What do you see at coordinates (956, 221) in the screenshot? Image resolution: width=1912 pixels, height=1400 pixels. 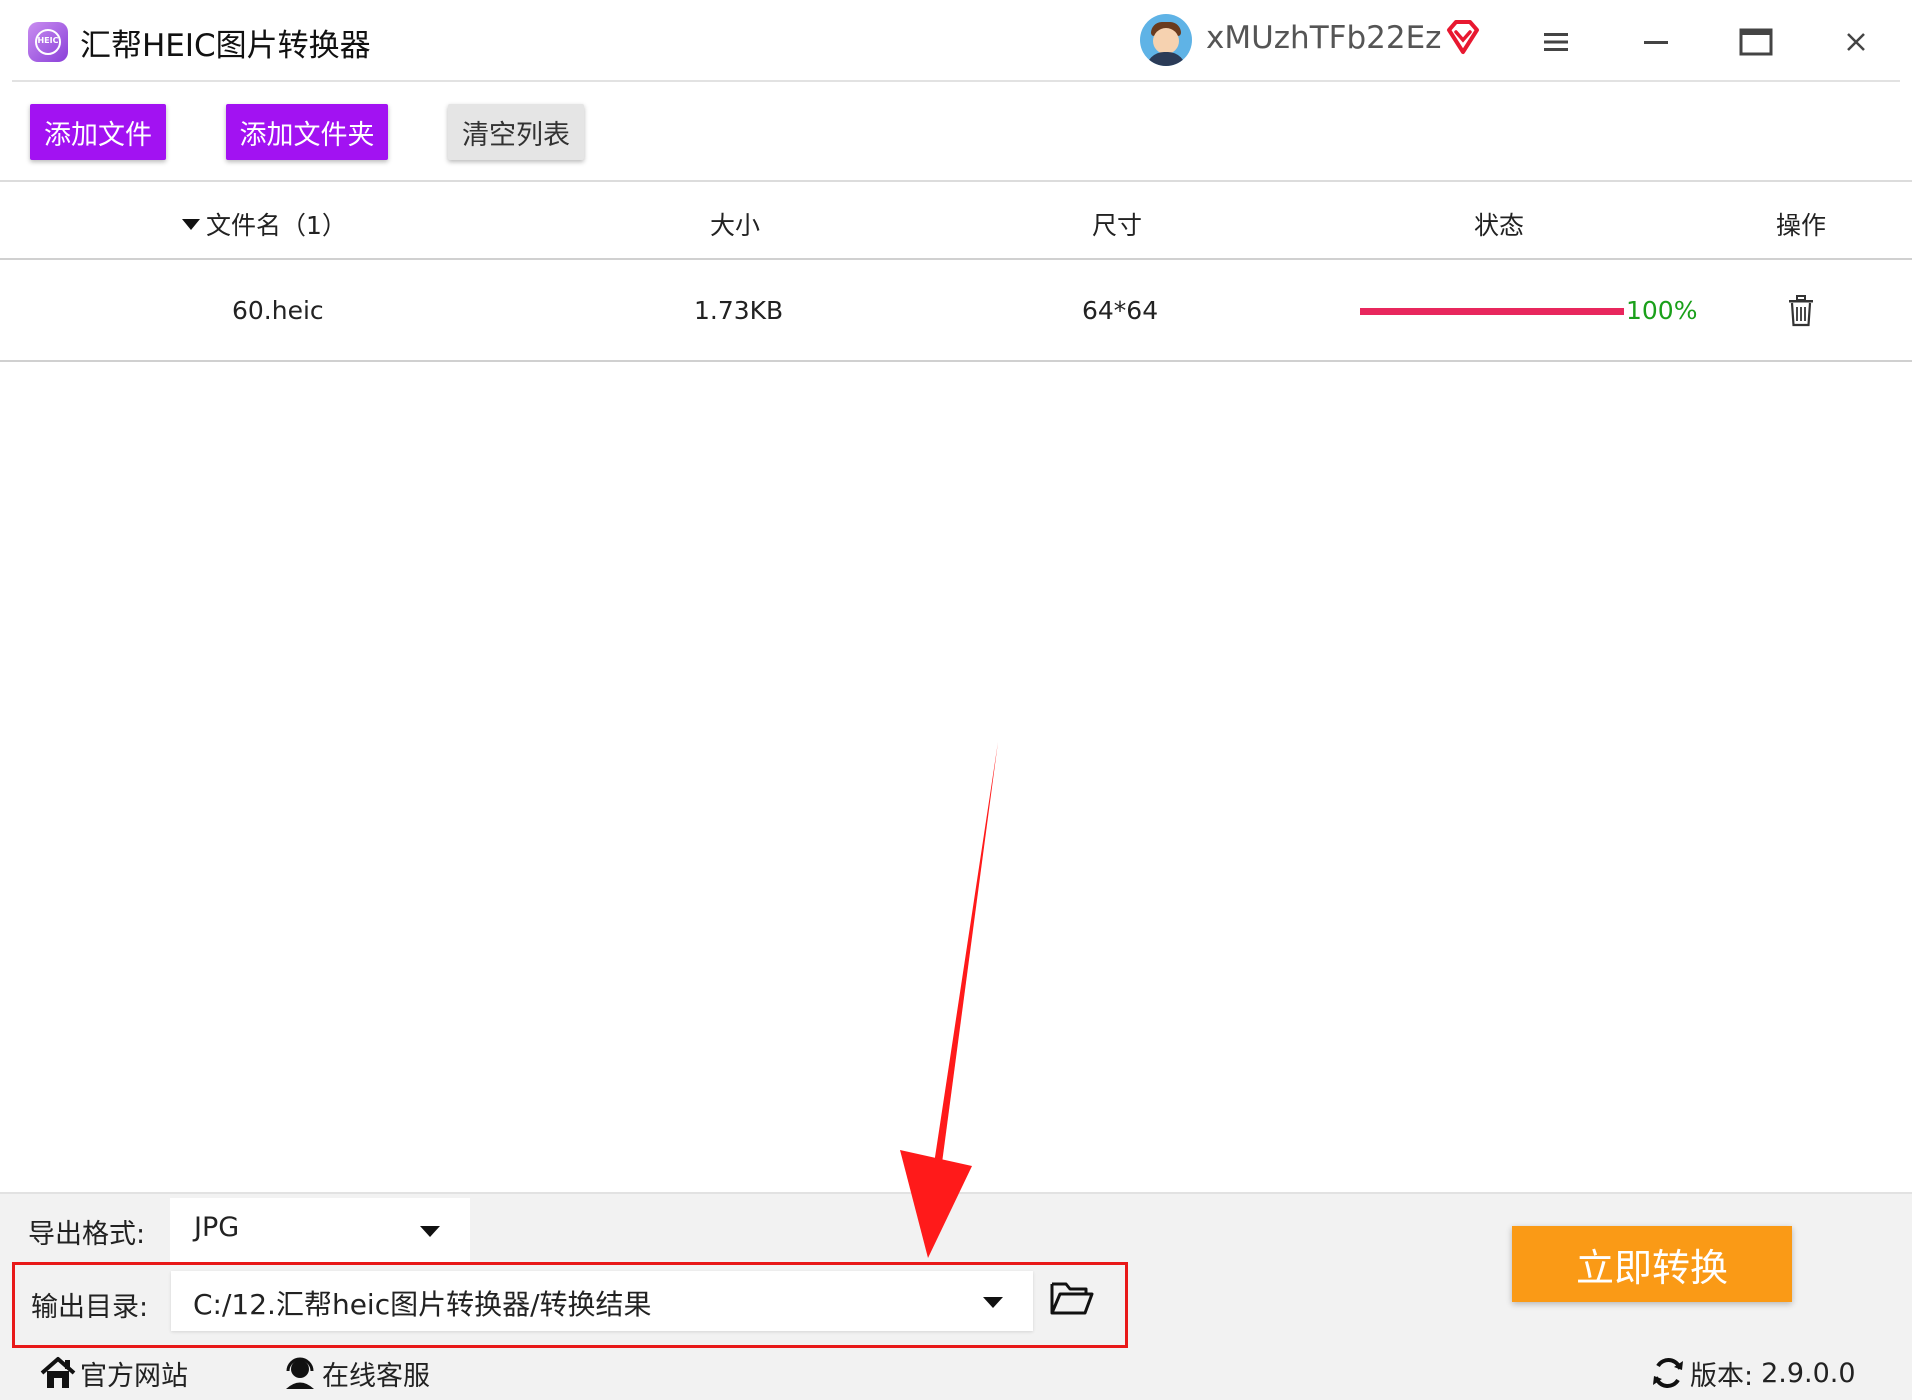 I see `table-header: 文件名（1） 大小 尺寸 状态 操作` at bounding box center [956, 221].